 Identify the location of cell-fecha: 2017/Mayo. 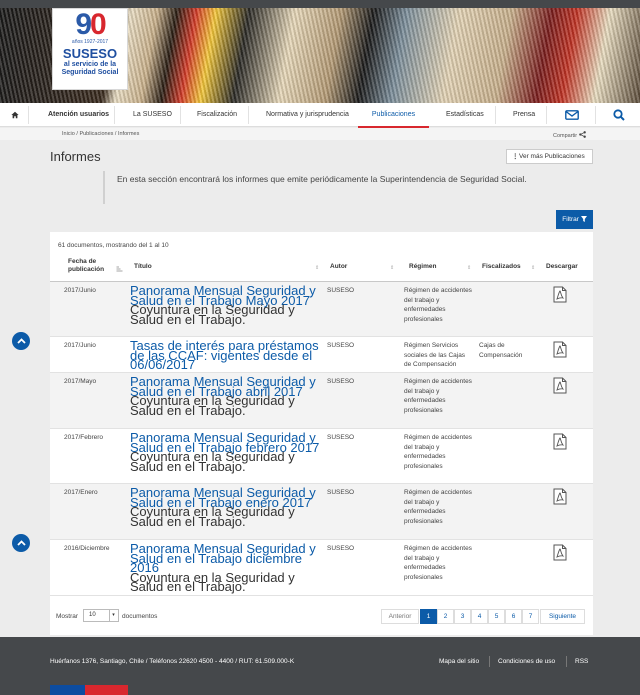
(80, 381).